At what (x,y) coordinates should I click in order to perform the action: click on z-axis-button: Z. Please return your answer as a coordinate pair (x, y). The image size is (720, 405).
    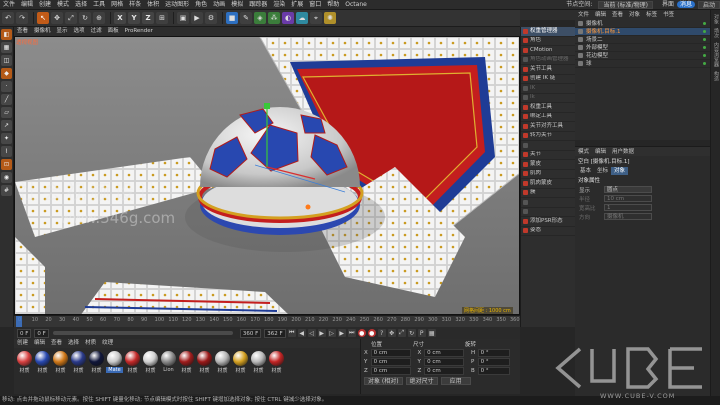
    Looking at the image, I should click on (148, 18).